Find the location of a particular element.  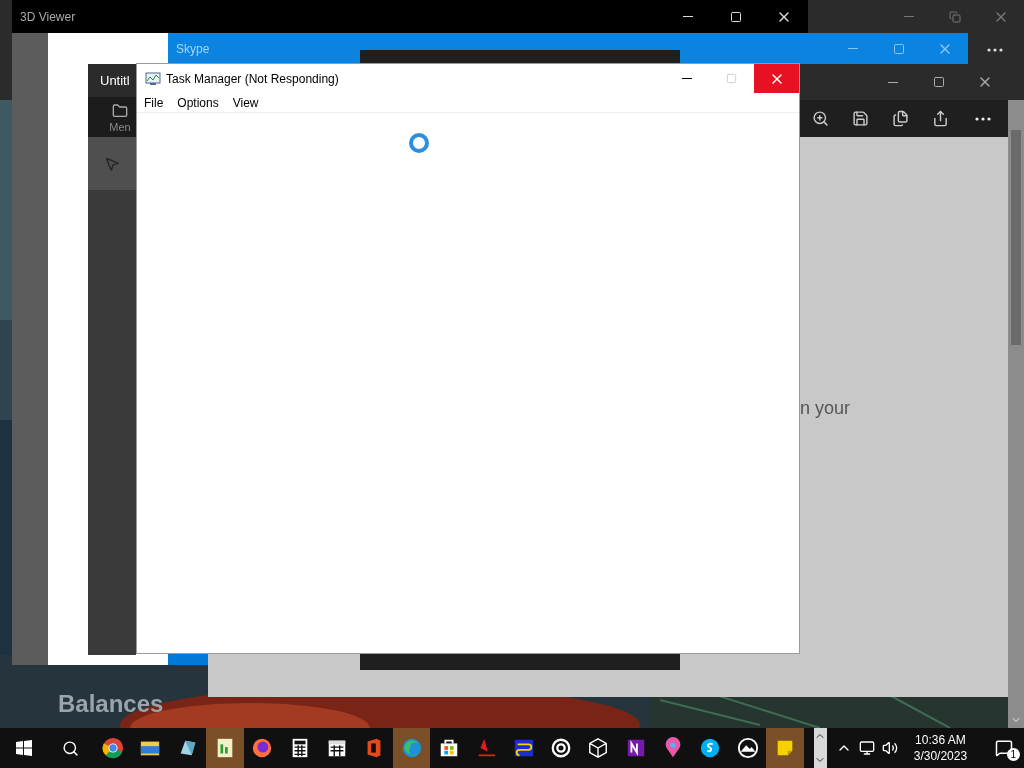

save-icon is located at coordinates (860, 118).